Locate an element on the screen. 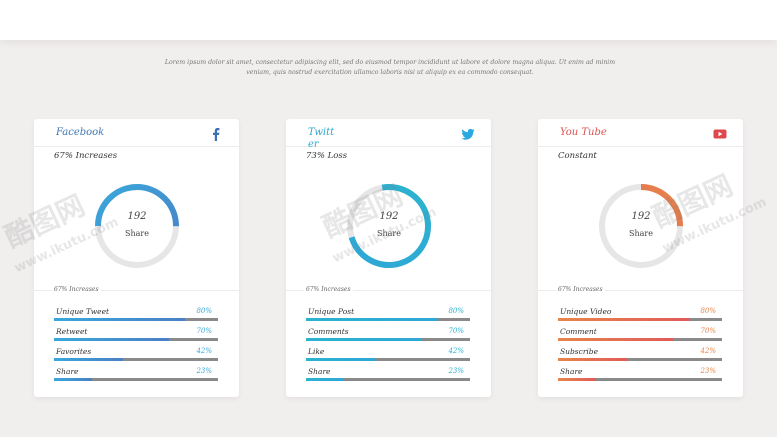 Image resolution: width=777 pixels, height=437 pixels. metric-row: Unique Post 80% is located at coordinates (388, 316).